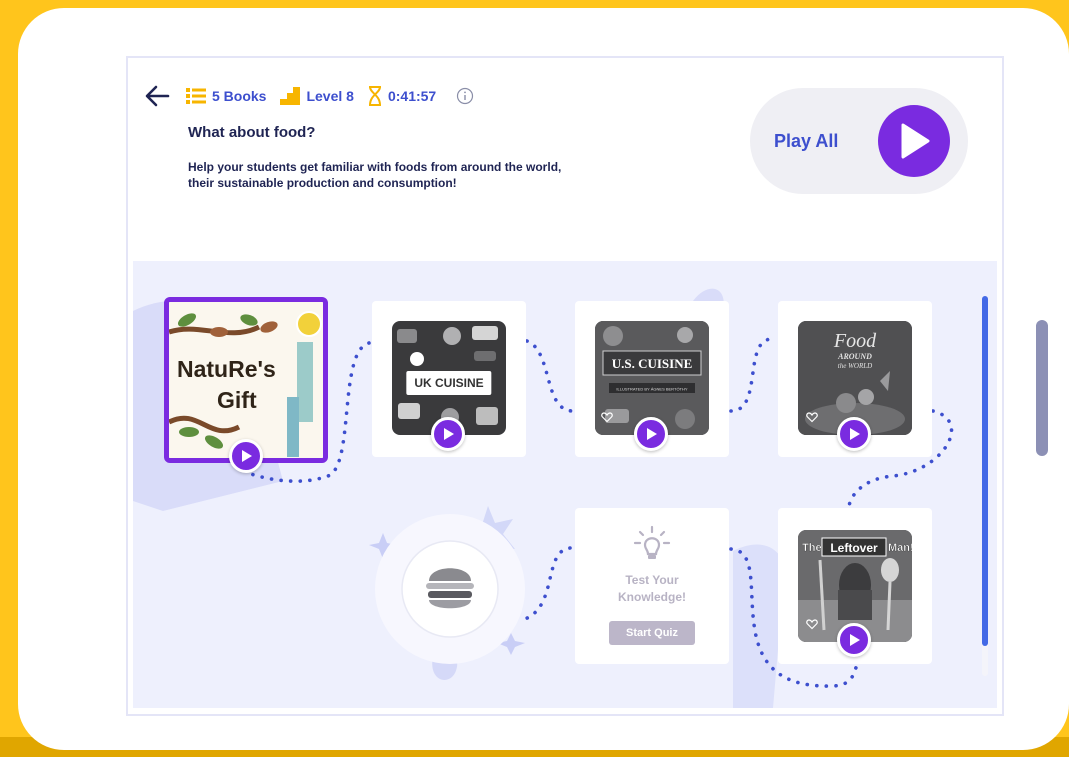  What do you see at coordinates (226, 369) in the screenshot?
I see `natures-gift-title: NatuRe's` at bounding box center [226, 369].